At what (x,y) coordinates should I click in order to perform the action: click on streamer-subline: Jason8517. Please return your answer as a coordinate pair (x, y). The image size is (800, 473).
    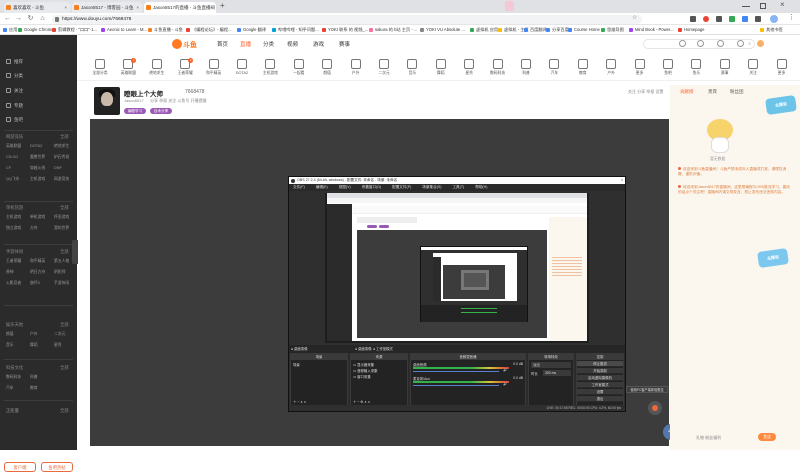
    Looking at the image, I should click on (134, 100).